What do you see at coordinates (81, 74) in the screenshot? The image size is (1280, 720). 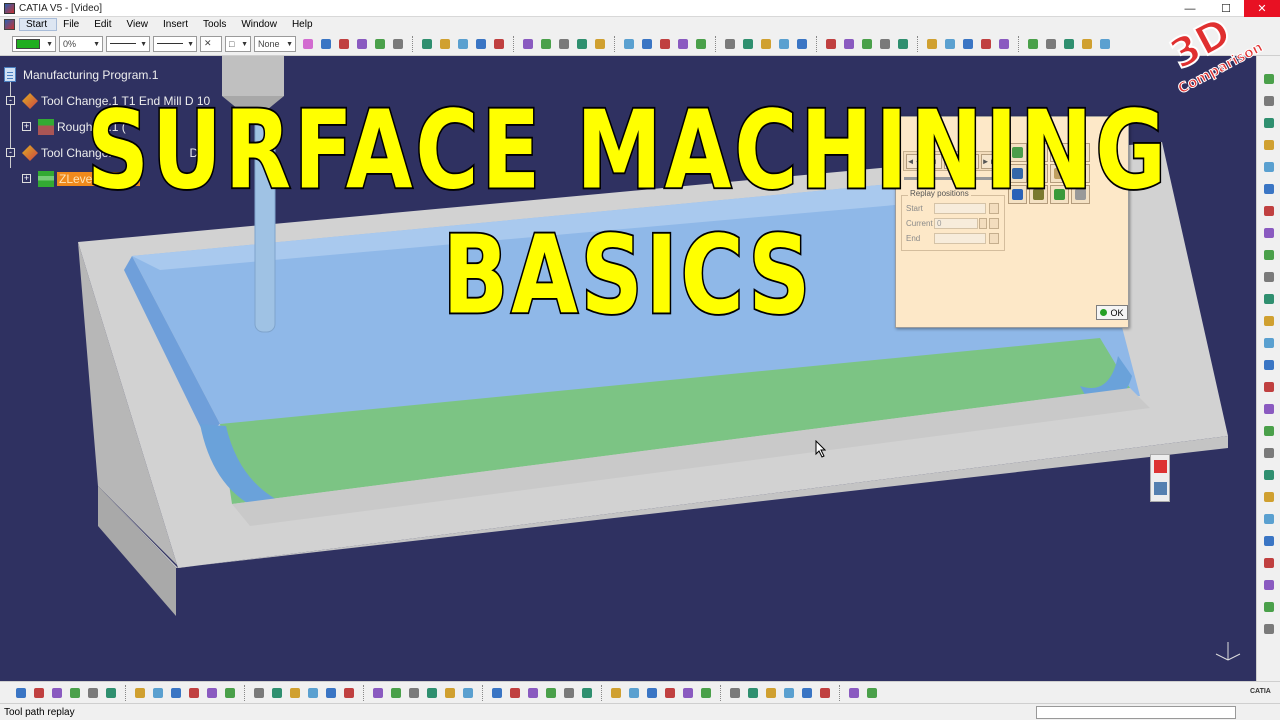 I see `tree-root: Manufacturing Program.1` at bounding box center [81, 74].